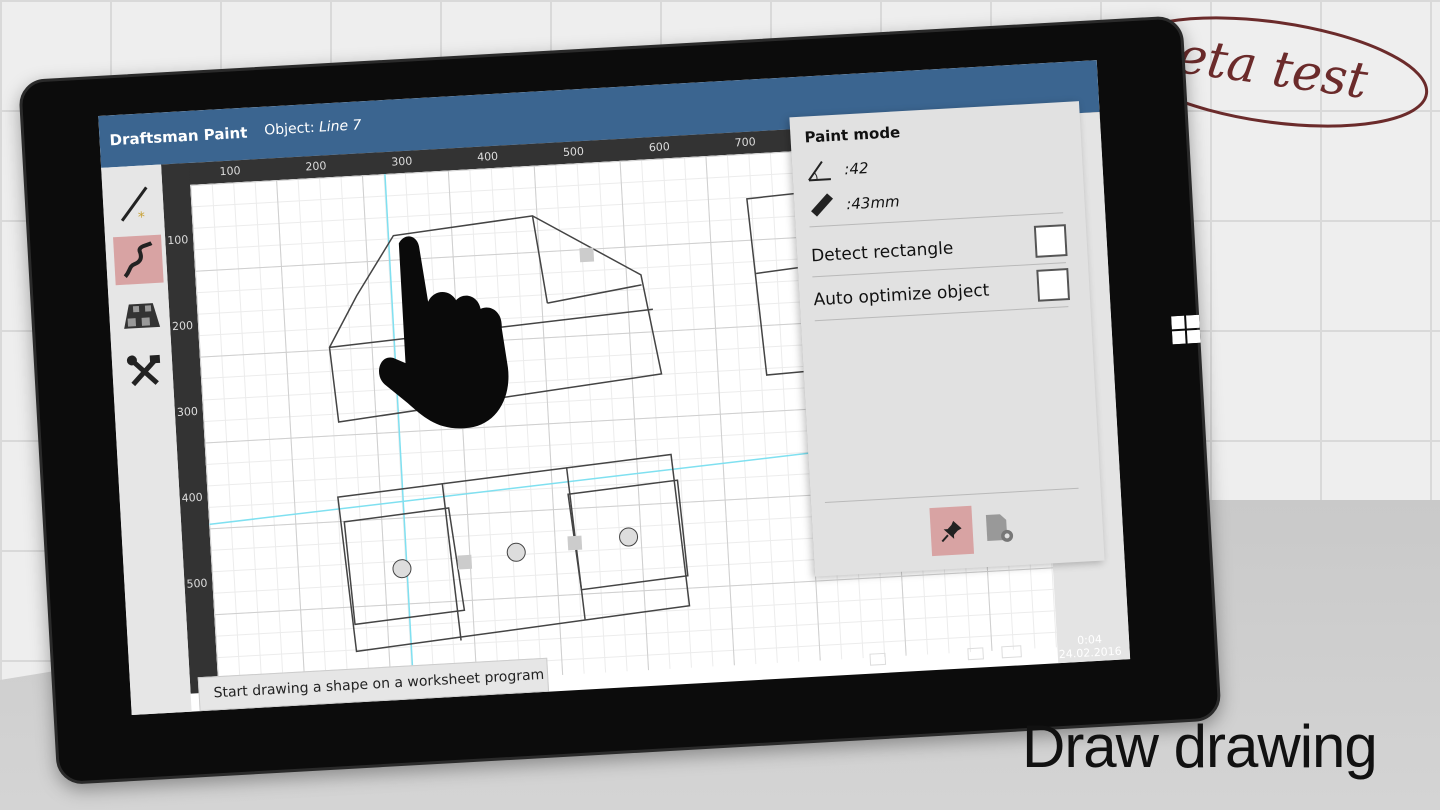  I want to click on object-label: Object:, so click(289, 129).